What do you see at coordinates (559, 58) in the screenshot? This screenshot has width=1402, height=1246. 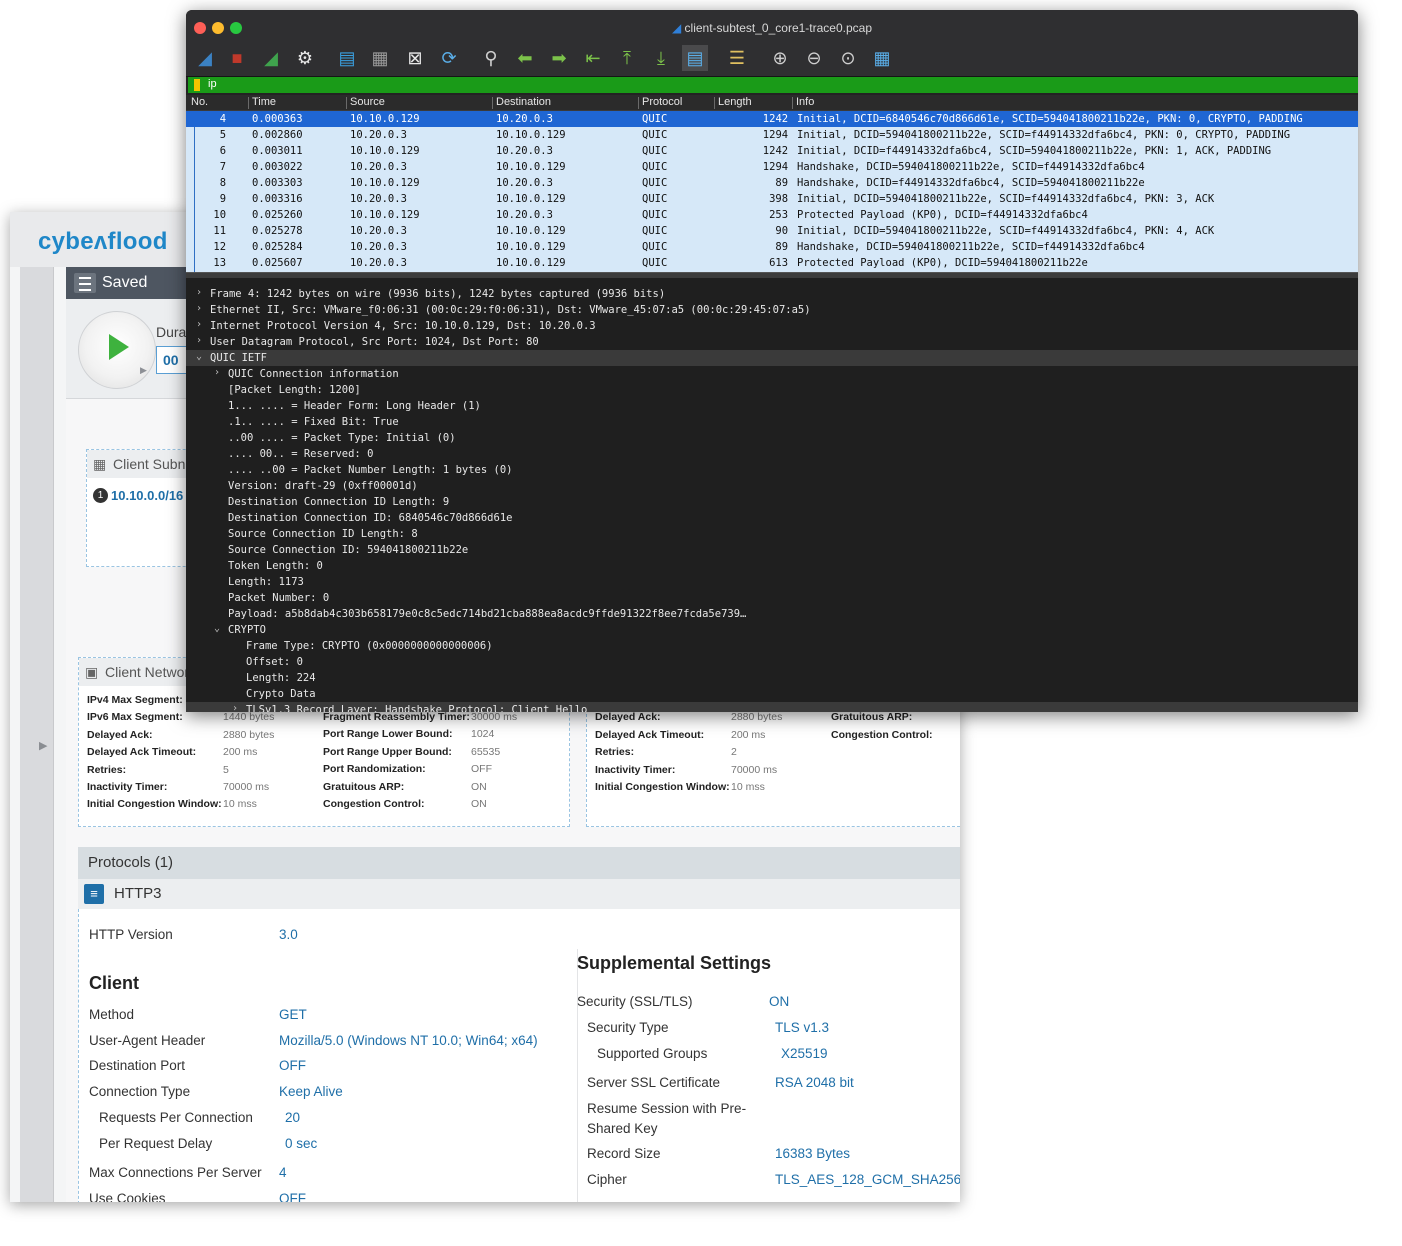 I see `go-forward-icon: ➡` at bounding box center [559, 58].